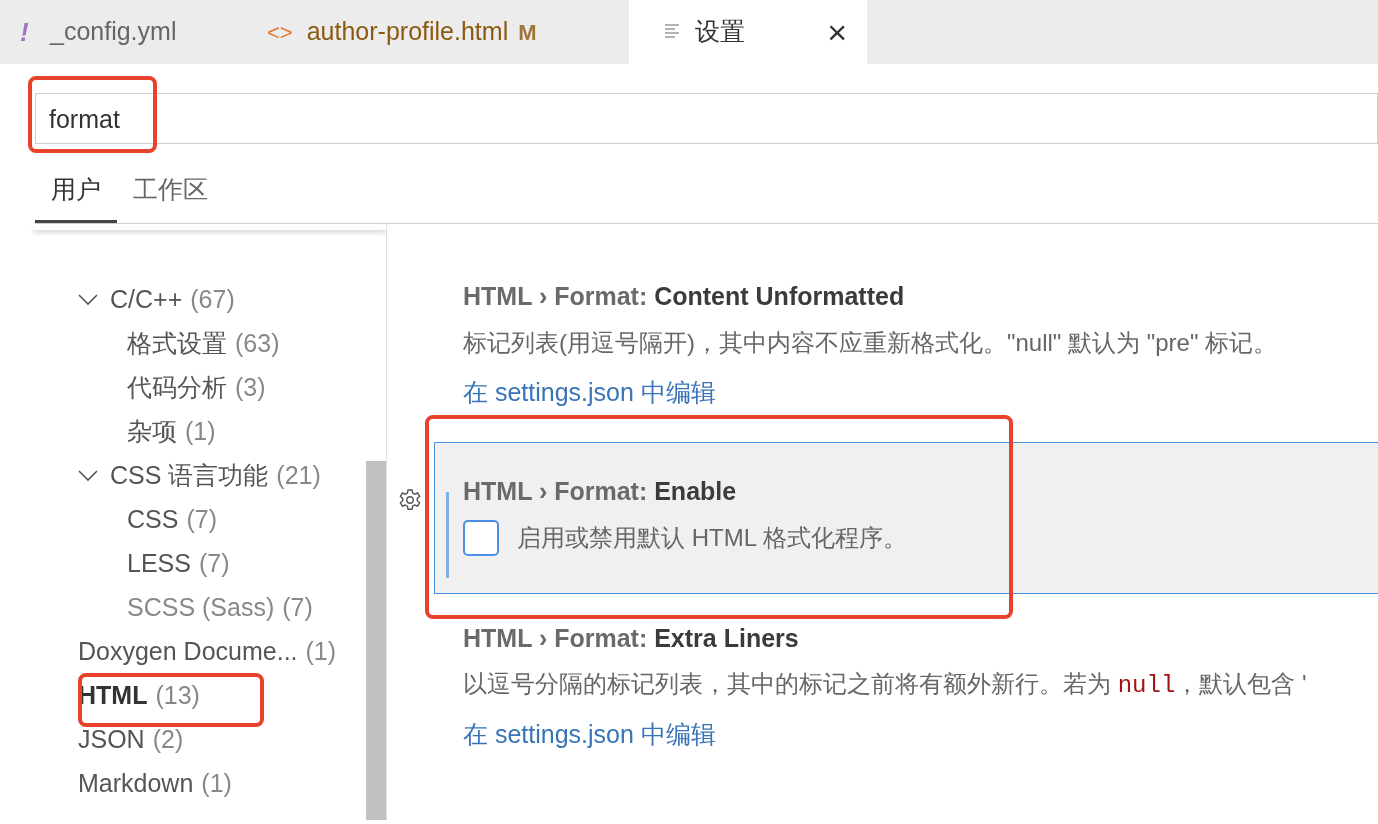  Describe the element at coordinates (527, 32) in the screenshot. I see `modified-label: M` at that location.